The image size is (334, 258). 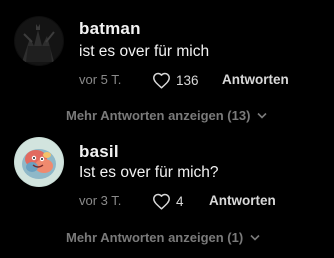 I want to click on comment-meta: vor 3 T. 4 Antworten, so click(x=204, y=201).